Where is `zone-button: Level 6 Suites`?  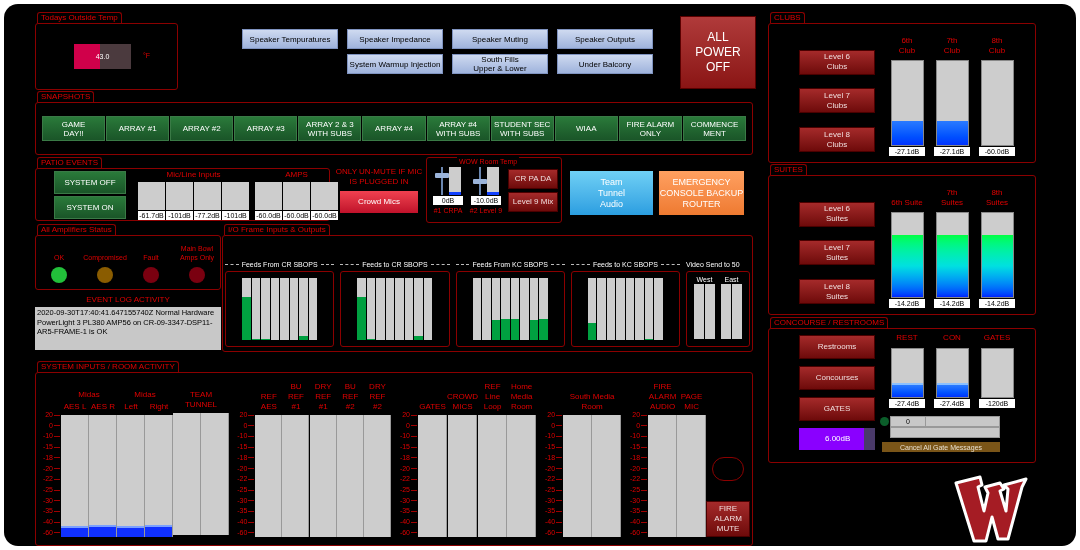
zone-button: Level 6 Suites is located at coordinates (837, 214).